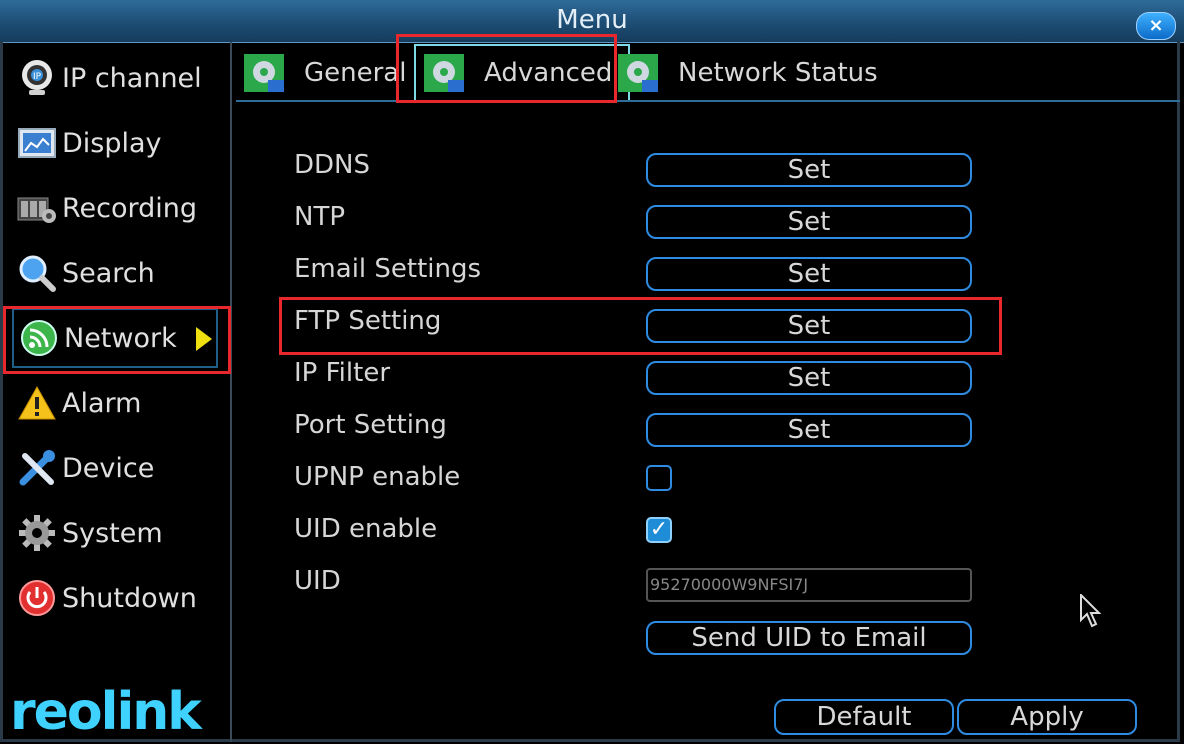  I want to click on ip-filter-set-button: Set, so click(809, 378).